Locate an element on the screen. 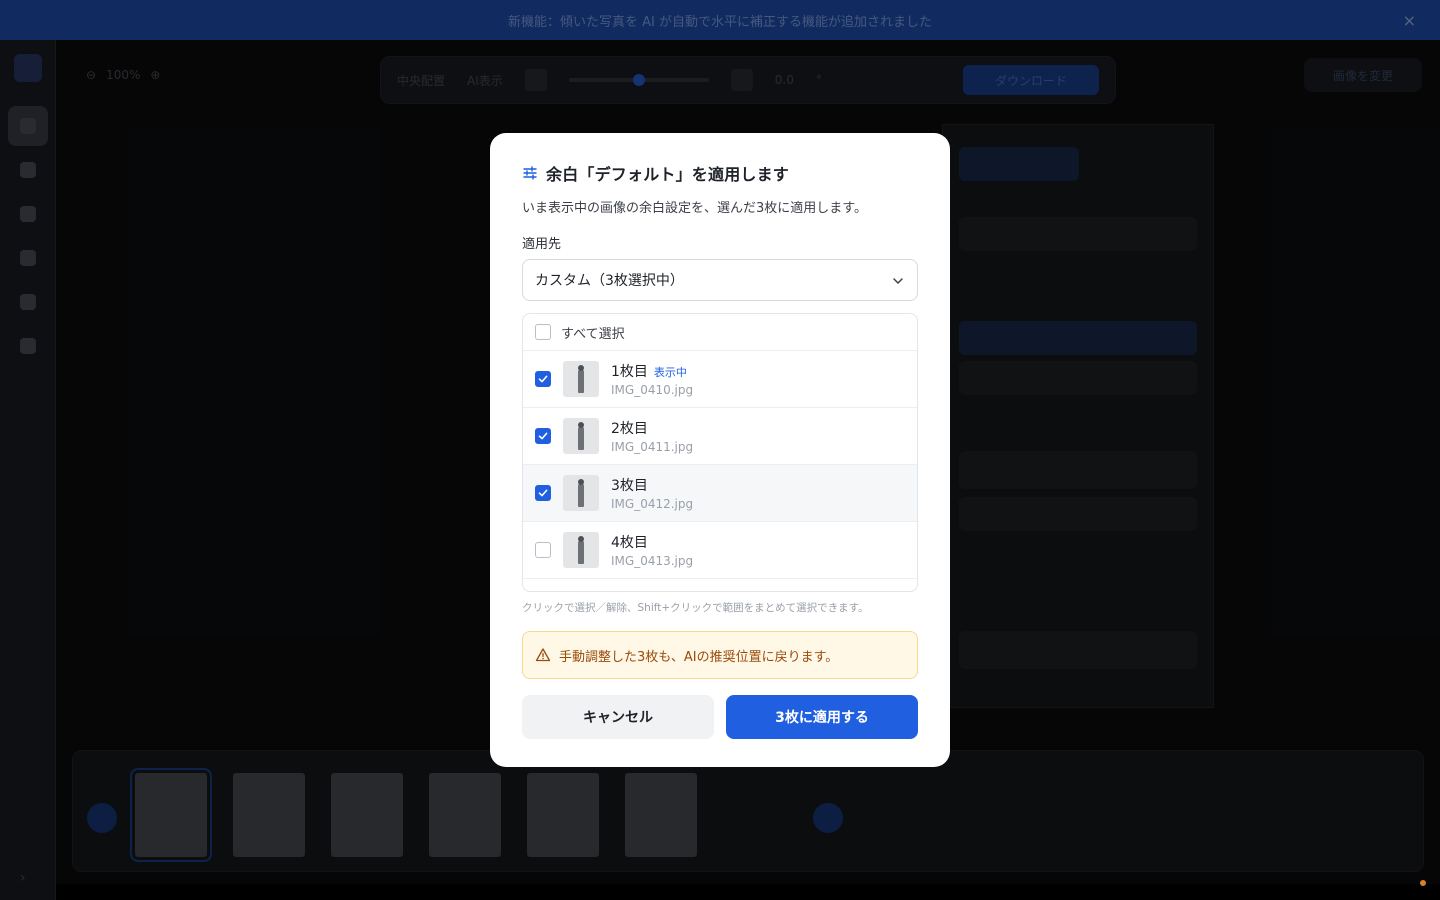  select-all-row: すべて選択 is located at coordinates (720, 332).